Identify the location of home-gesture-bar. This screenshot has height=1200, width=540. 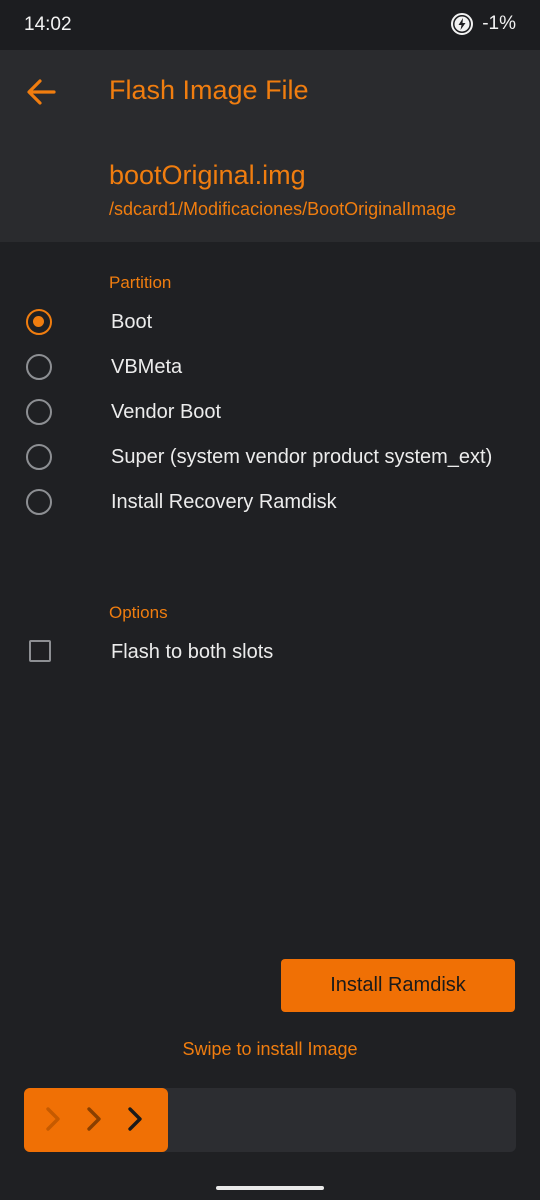
(270, 1188).